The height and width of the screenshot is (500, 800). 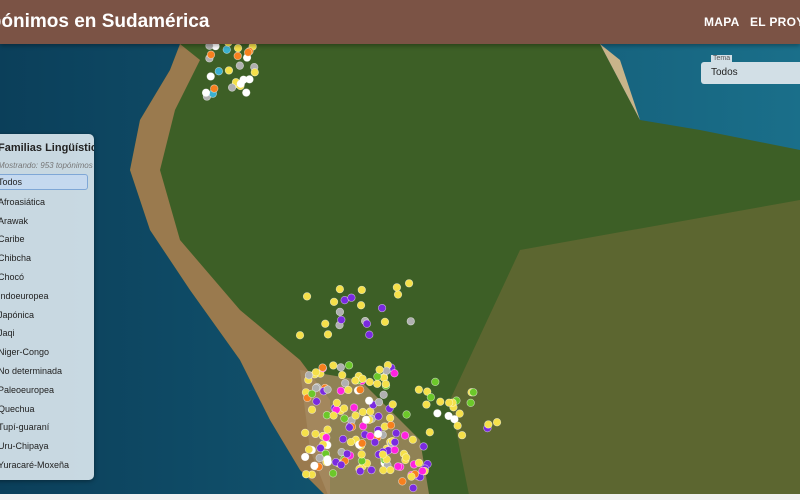 What do you see at coordinates (47, 221) in the screenshot?
I see `family-item-arawak: Arawak` at bounding box center [47, 221].